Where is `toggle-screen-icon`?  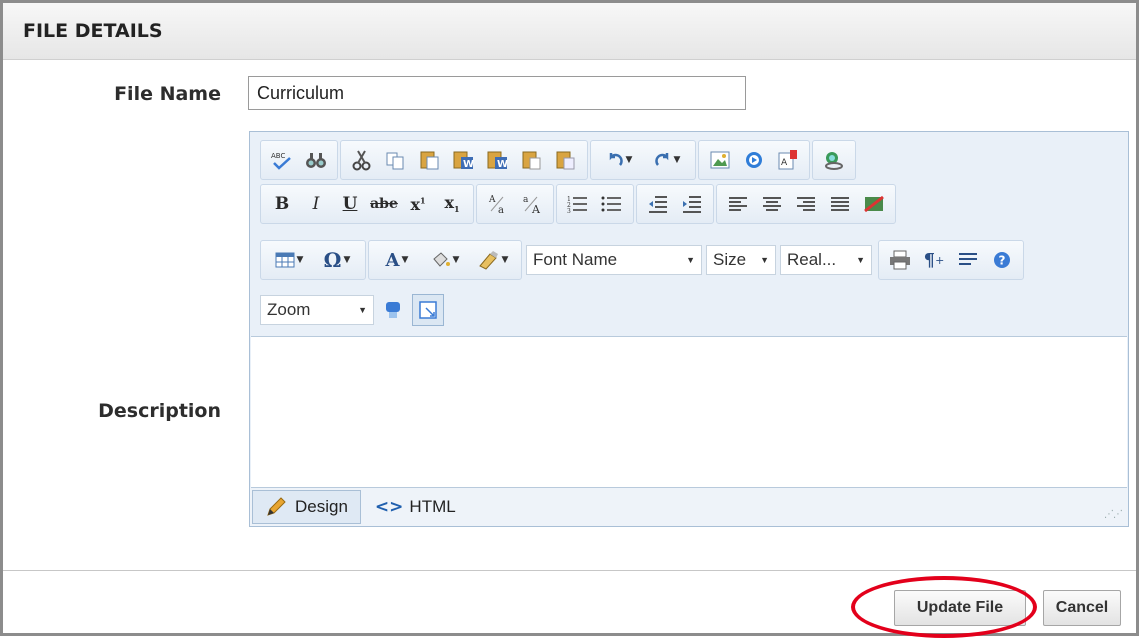 toggle-screen-icon is located at coordinates (428, 310).